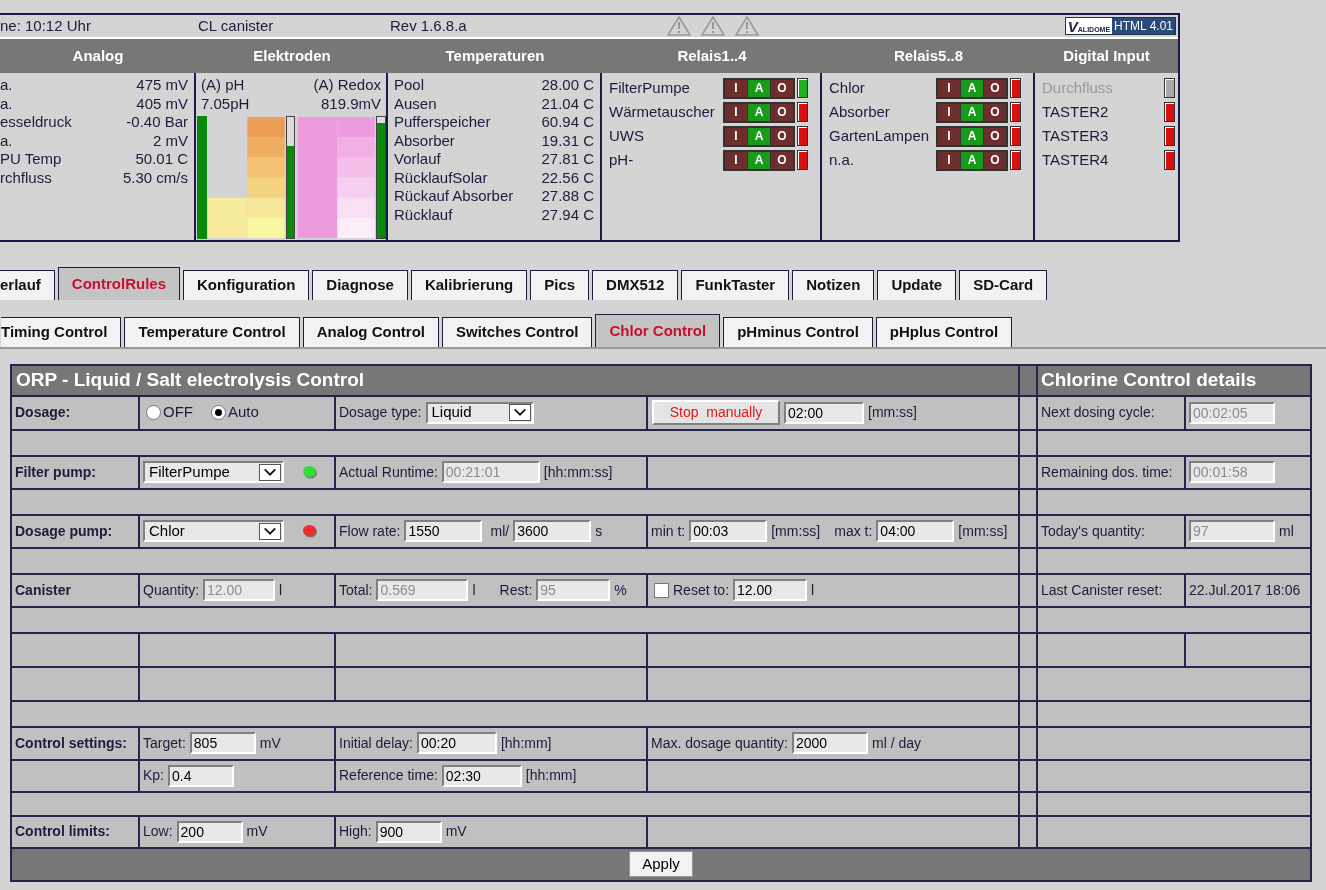 The image size is (1326, 890). I want to click on tab: Update, so click(917, 285).